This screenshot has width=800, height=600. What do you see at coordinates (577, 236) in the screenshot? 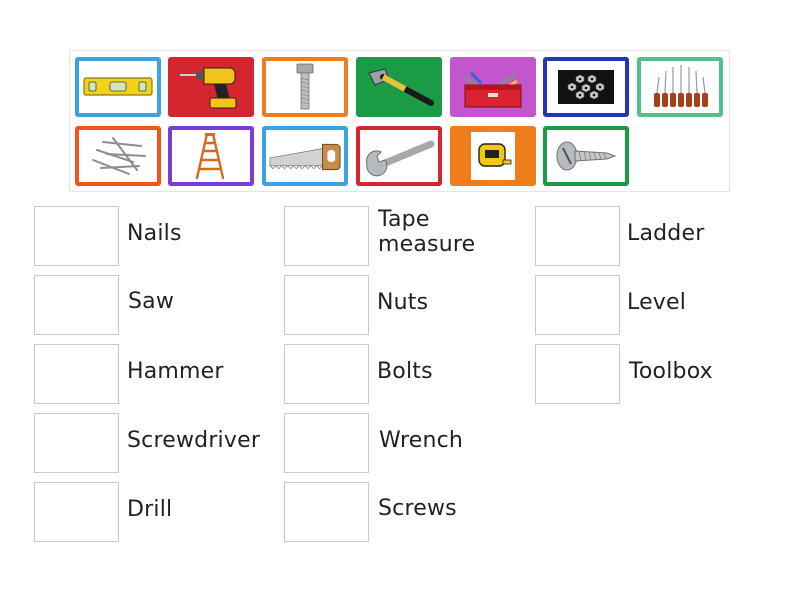
I see `drop-slot-ladder` at bounding box center [577, 236].